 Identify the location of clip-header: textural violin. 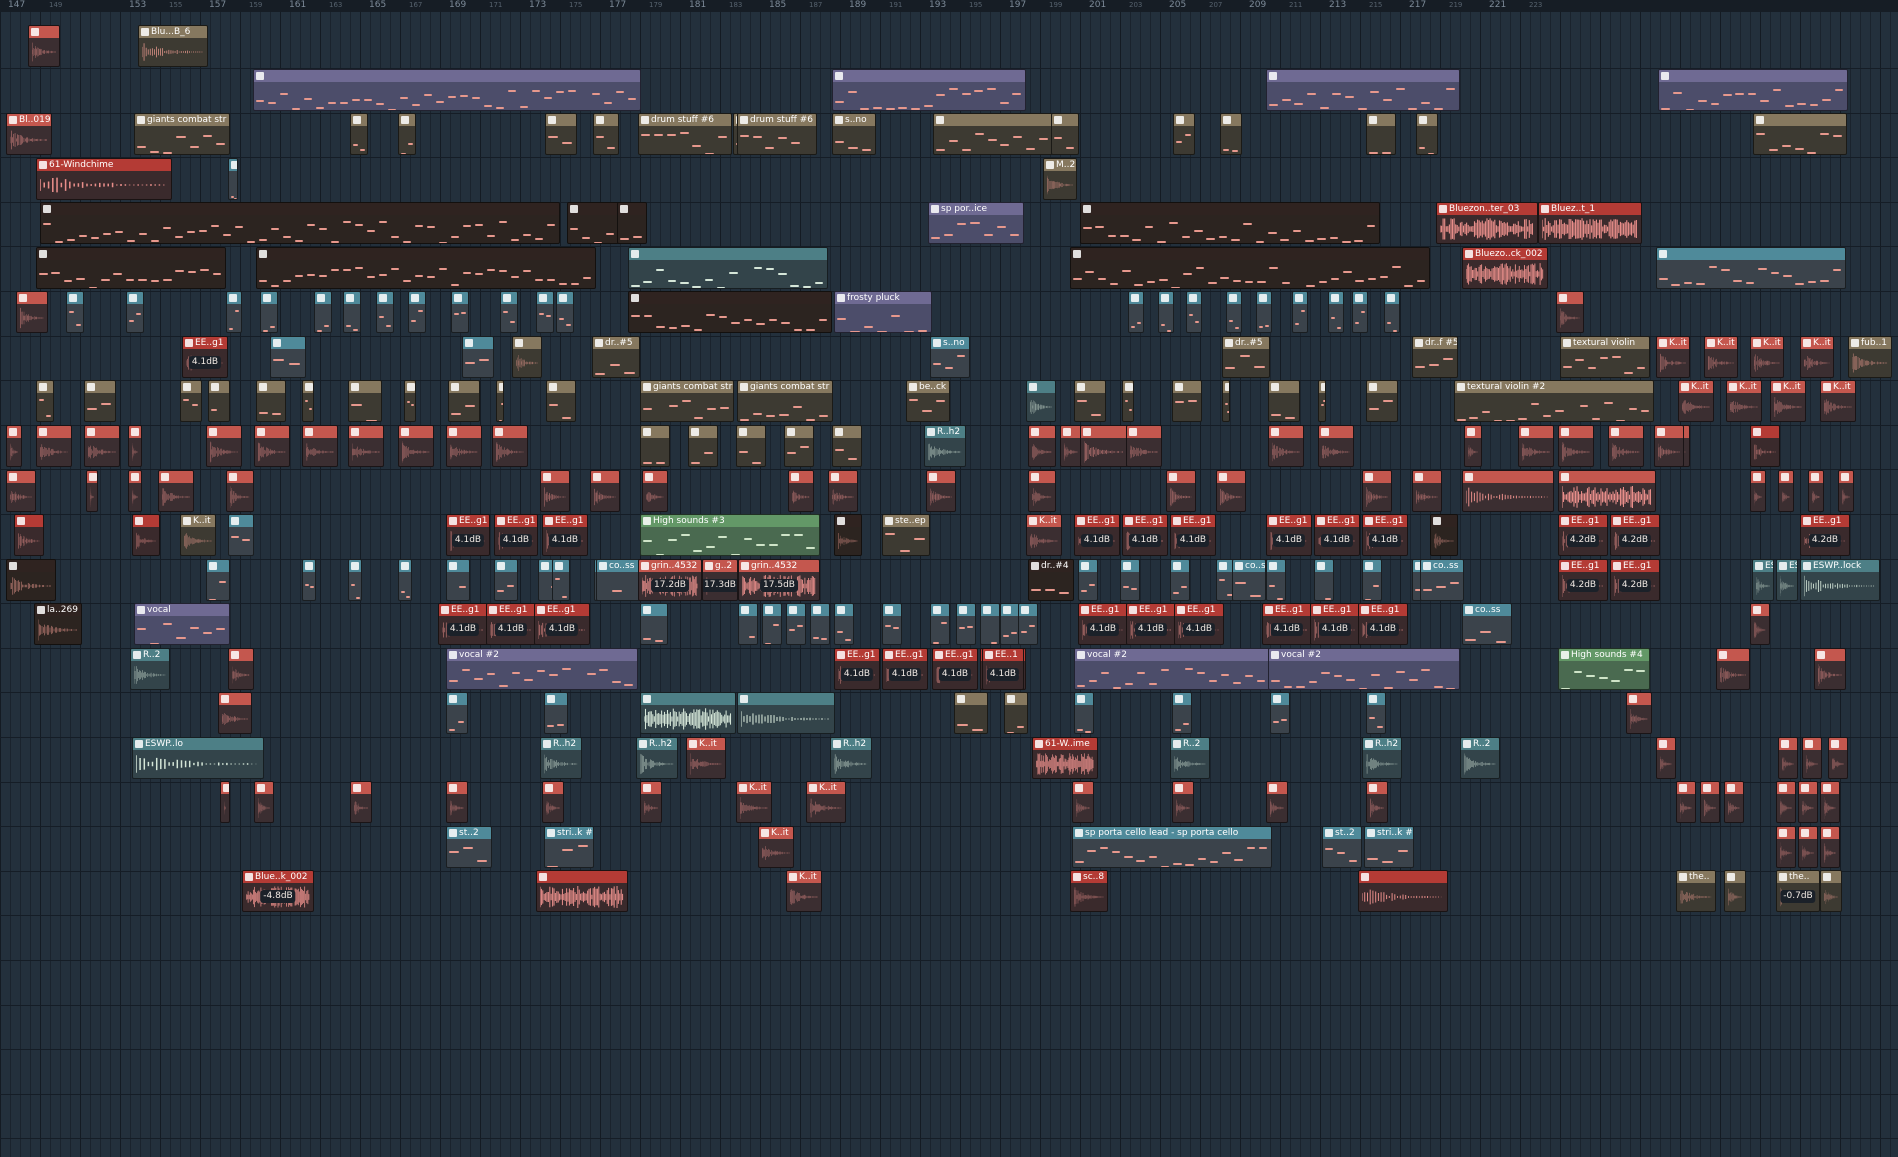
(1605, 343).